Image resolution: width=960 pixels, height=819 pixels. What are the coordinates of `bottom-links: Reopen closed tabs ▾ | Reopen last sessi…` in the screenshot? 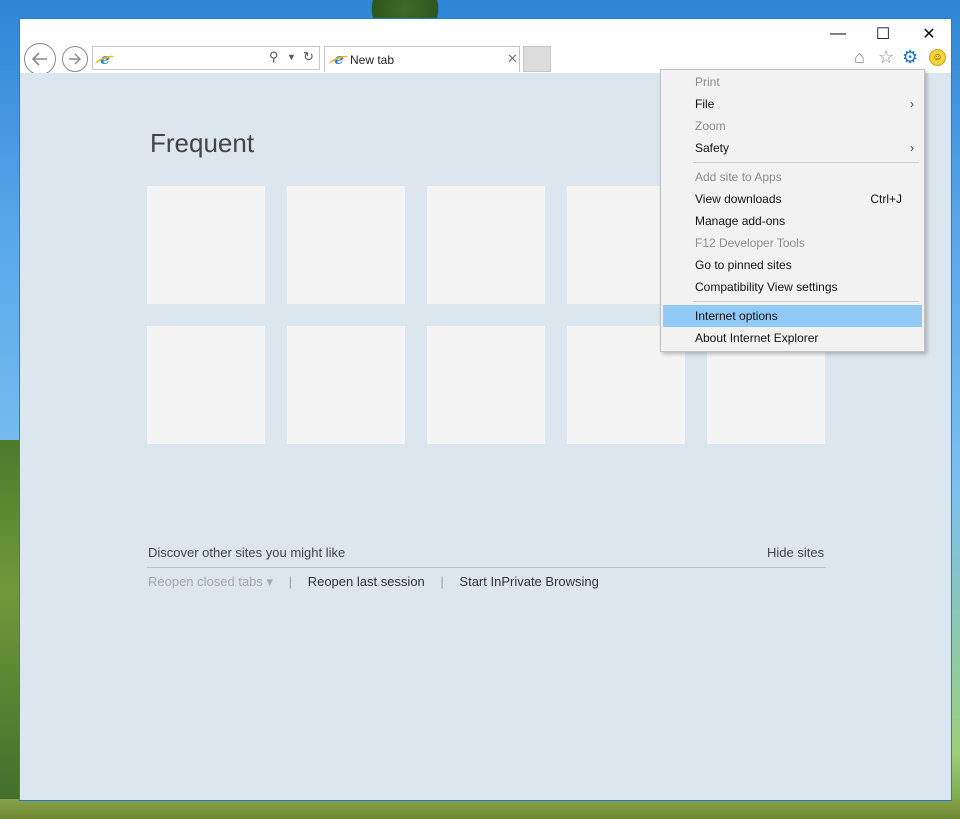 It's located at (373, 582).